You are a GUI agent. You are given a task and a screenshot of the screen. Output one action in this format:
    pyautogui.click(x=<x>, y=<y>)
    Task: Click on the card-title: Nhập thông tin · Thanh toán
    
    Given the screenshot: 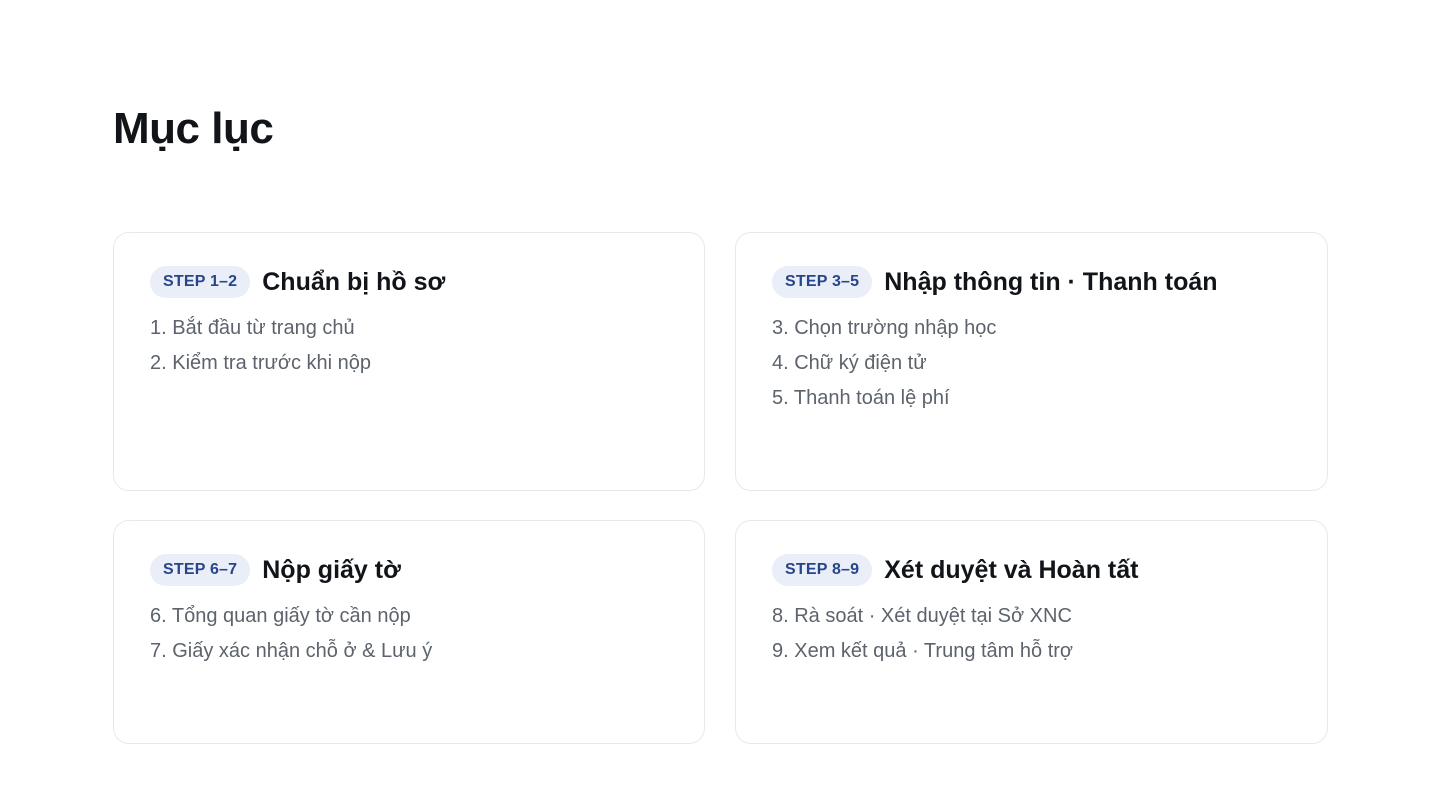 What is the action you would take?
    pyautogui.click(x=1051, y=281)
    